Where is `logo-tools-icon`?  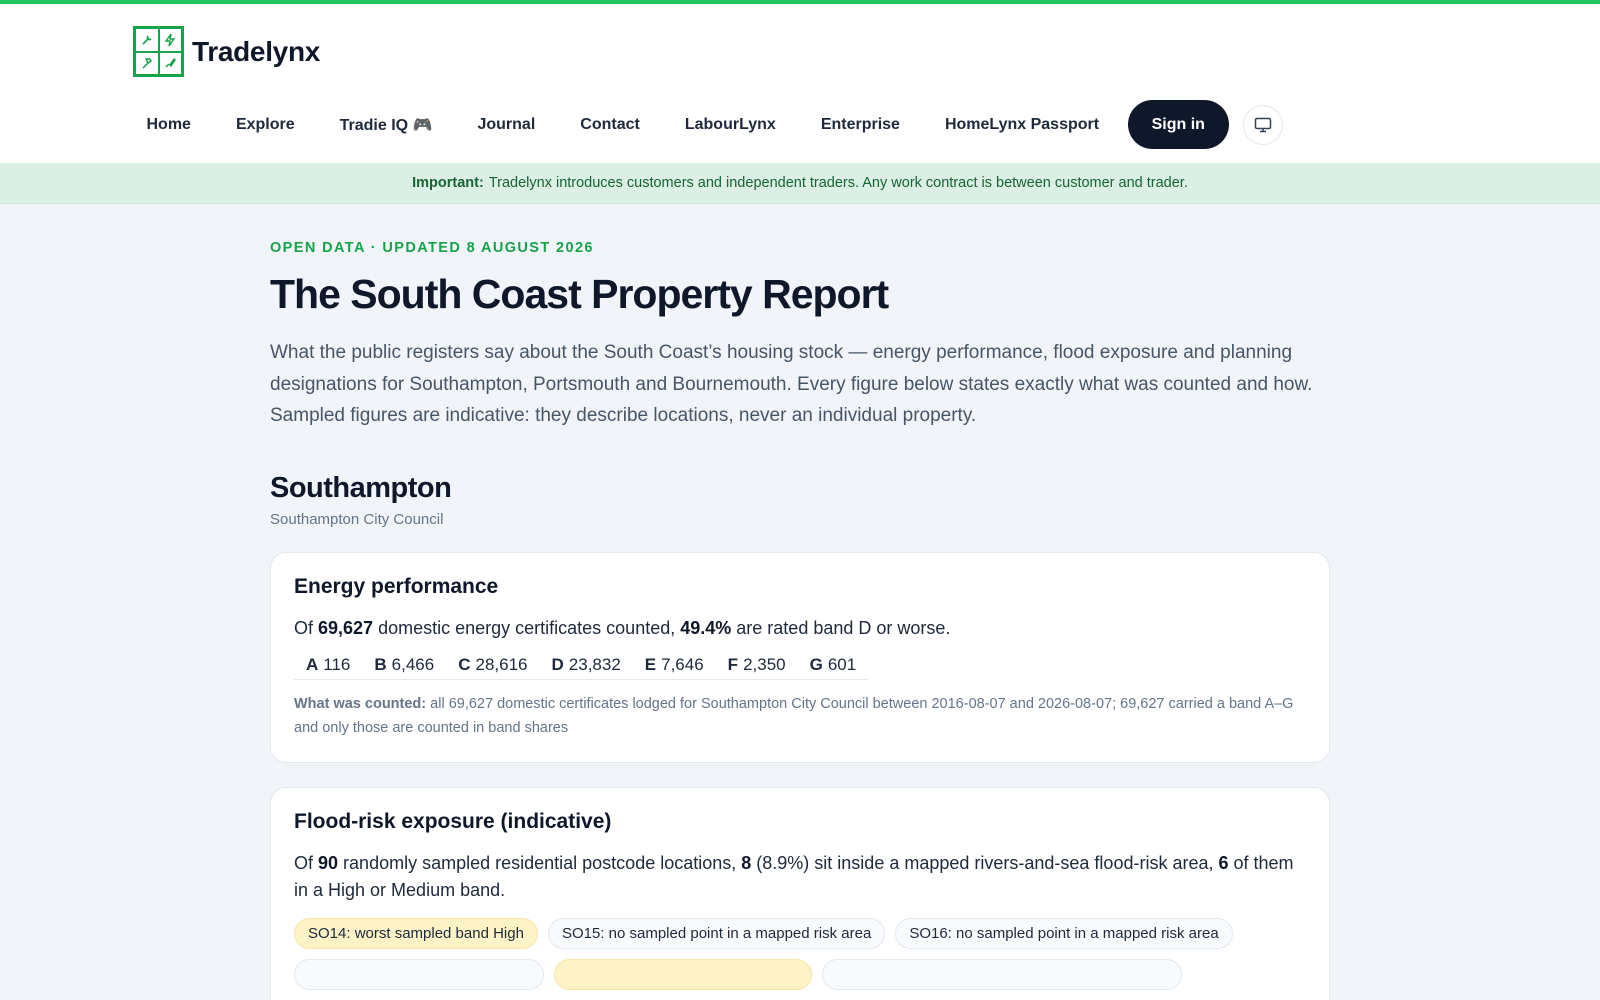
logo-tools-icon is located at coordinates (158, 51).